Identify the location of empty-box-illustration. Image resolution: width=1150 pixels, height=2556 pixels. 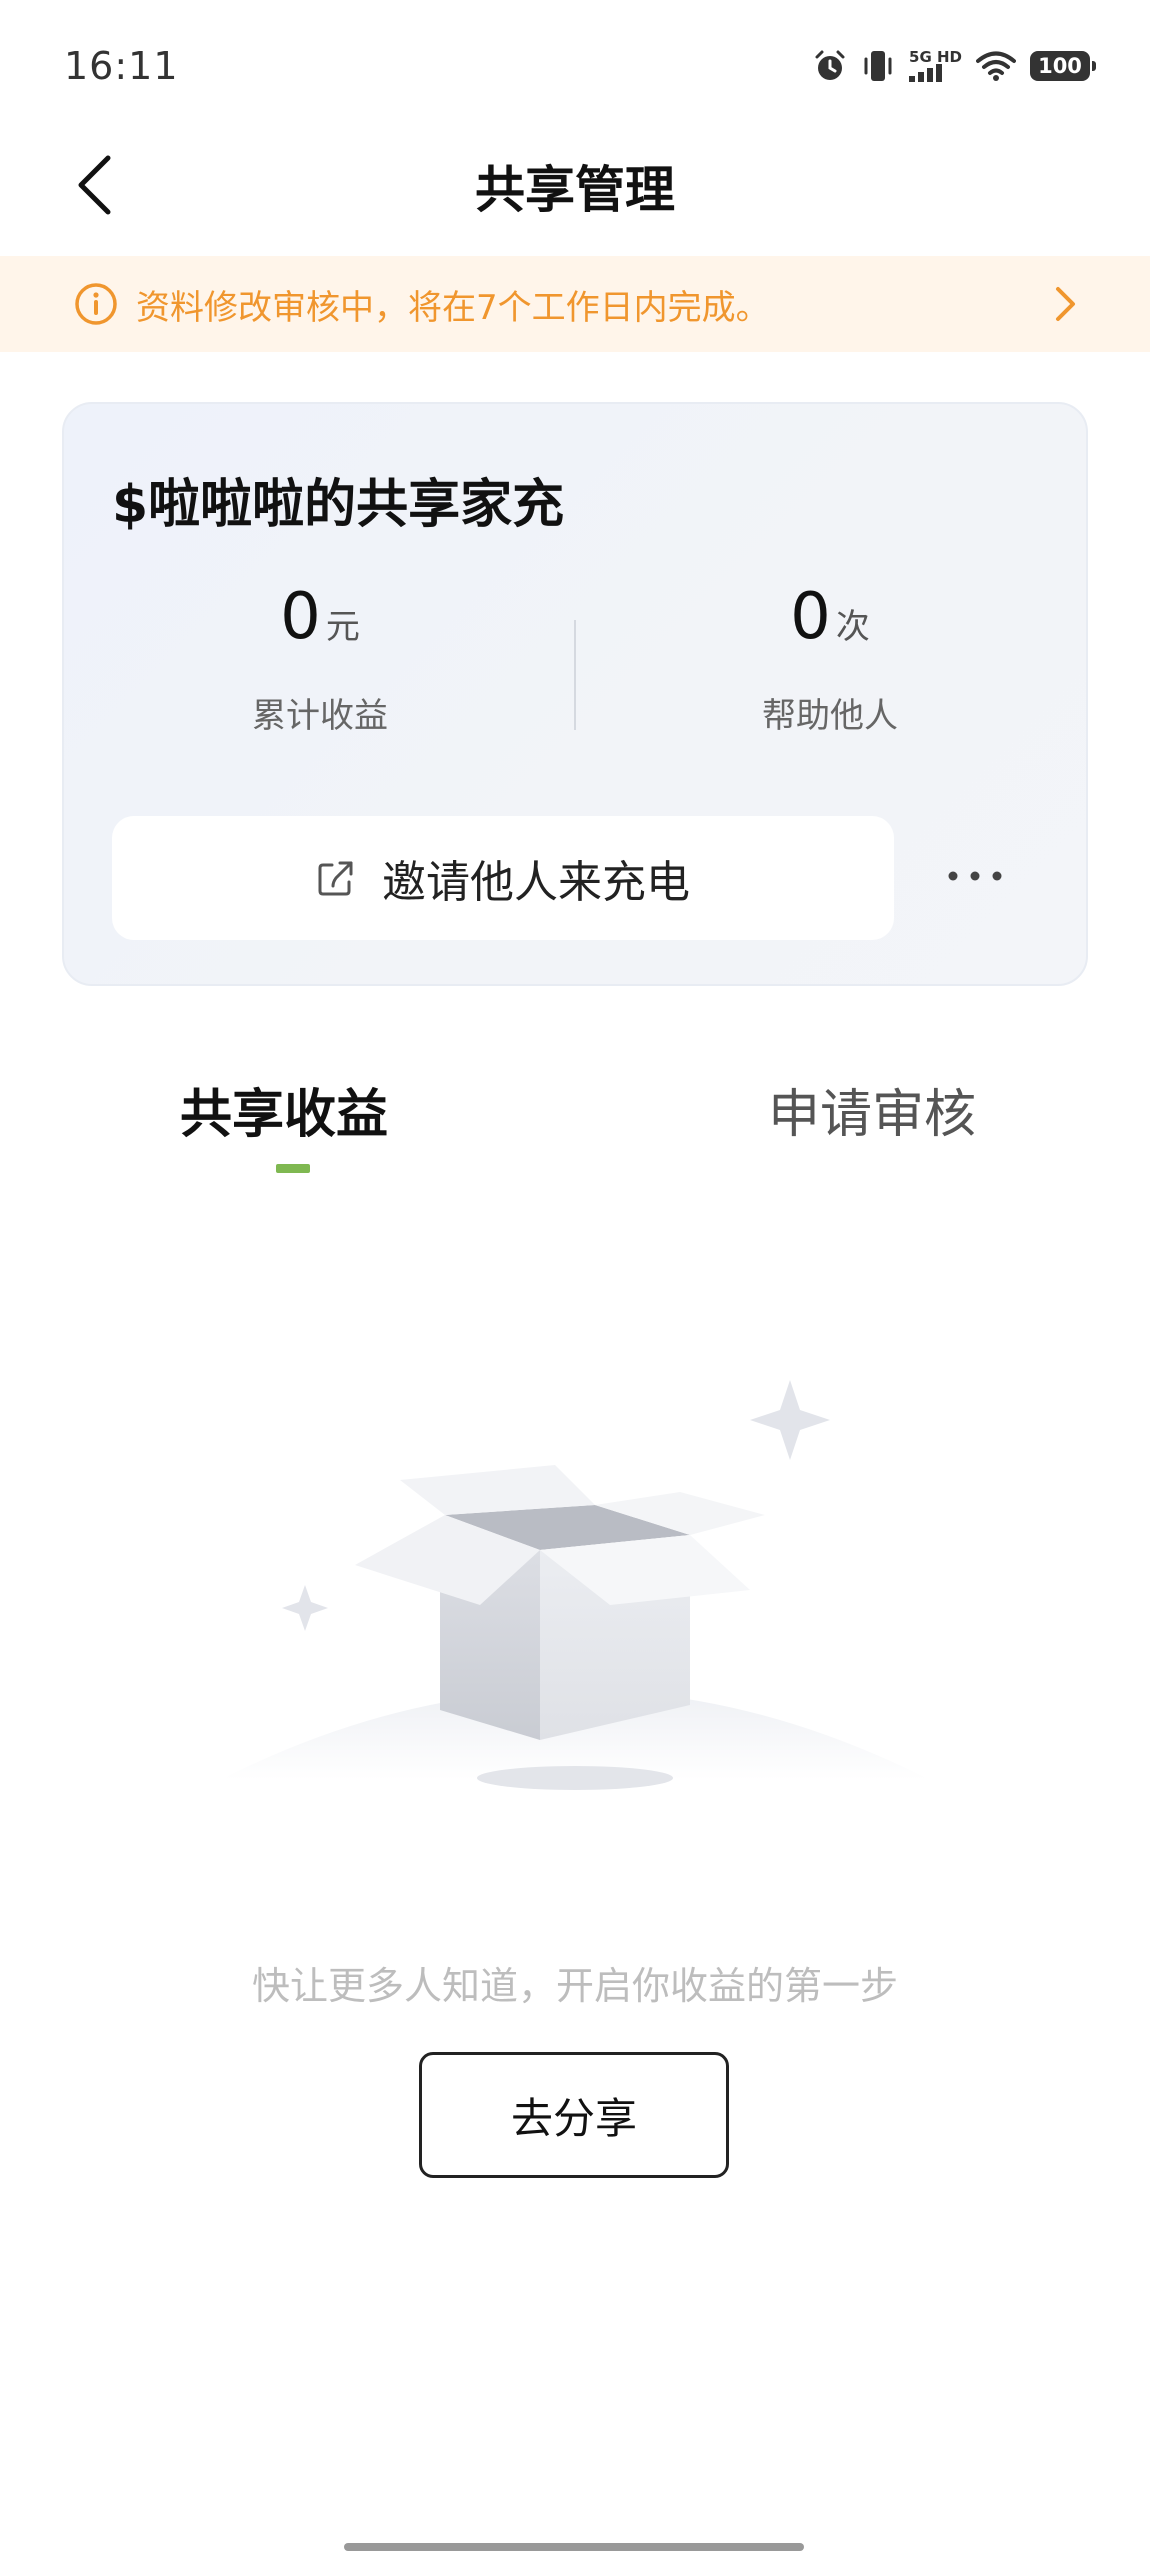
(575, 1585).